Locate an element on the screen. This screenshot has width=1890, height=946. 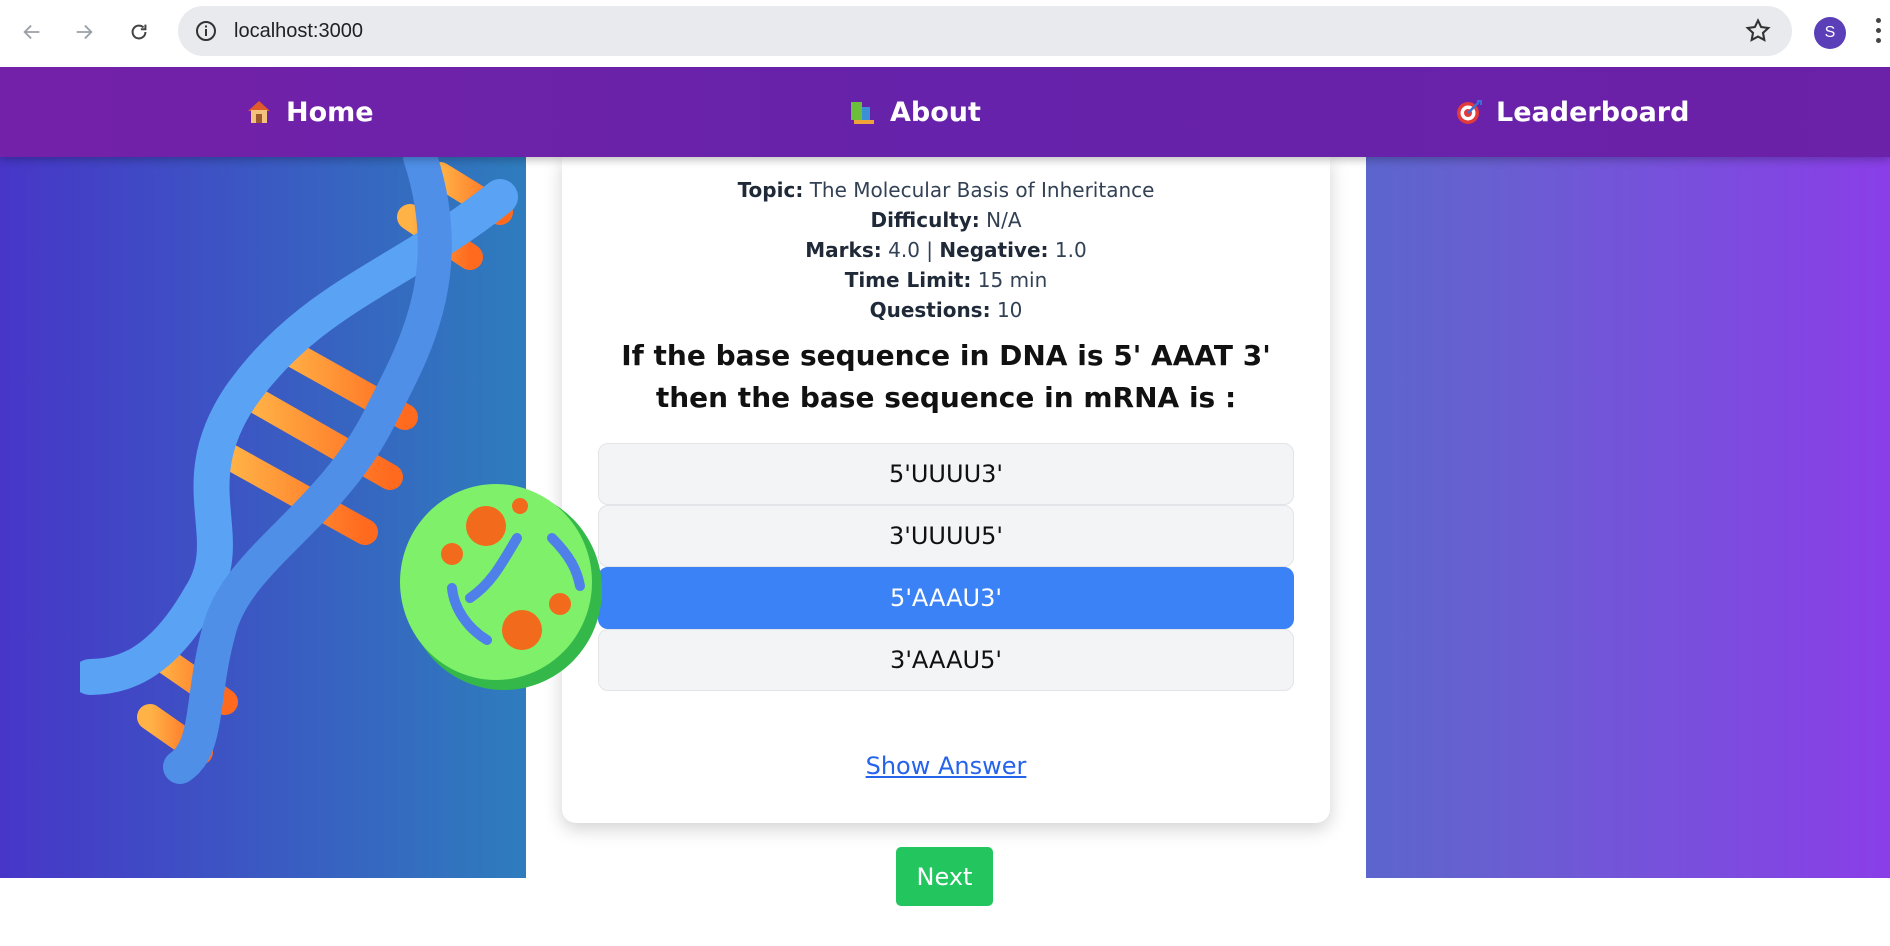
top-navigation: Home About Leaderboard is located at coordinates (945, 112).